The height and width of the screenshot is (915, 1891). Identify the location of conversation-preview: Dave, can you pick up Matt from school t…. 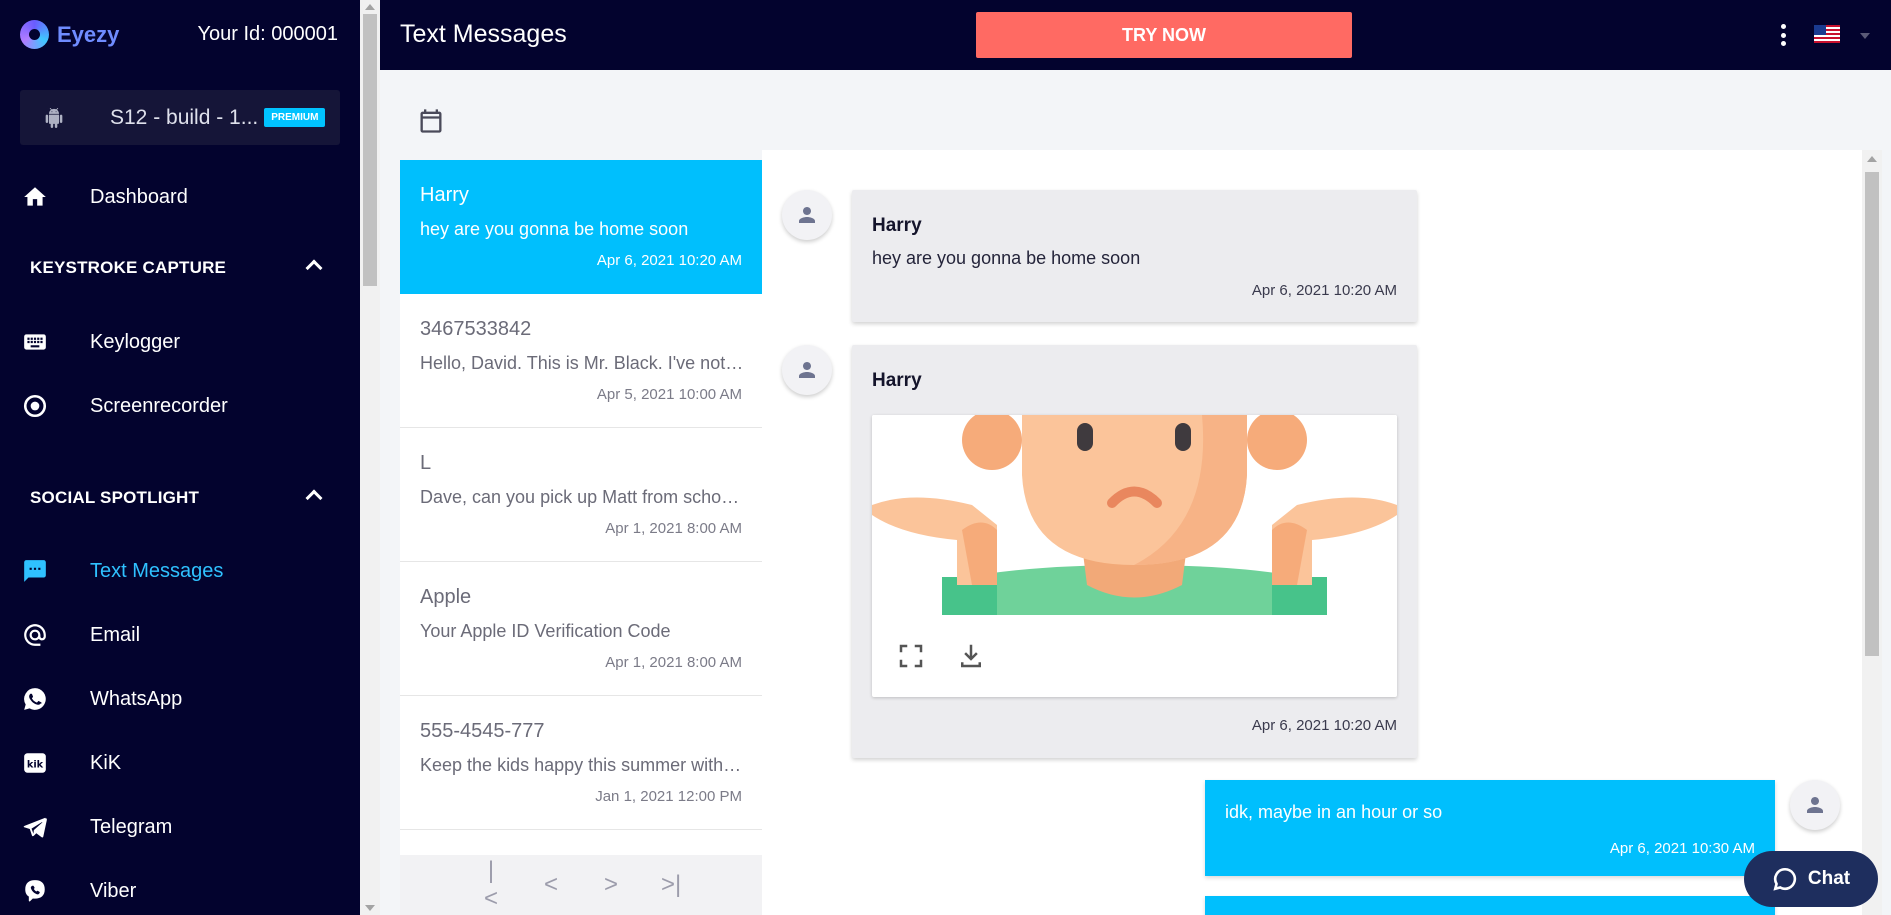
(582, 497).